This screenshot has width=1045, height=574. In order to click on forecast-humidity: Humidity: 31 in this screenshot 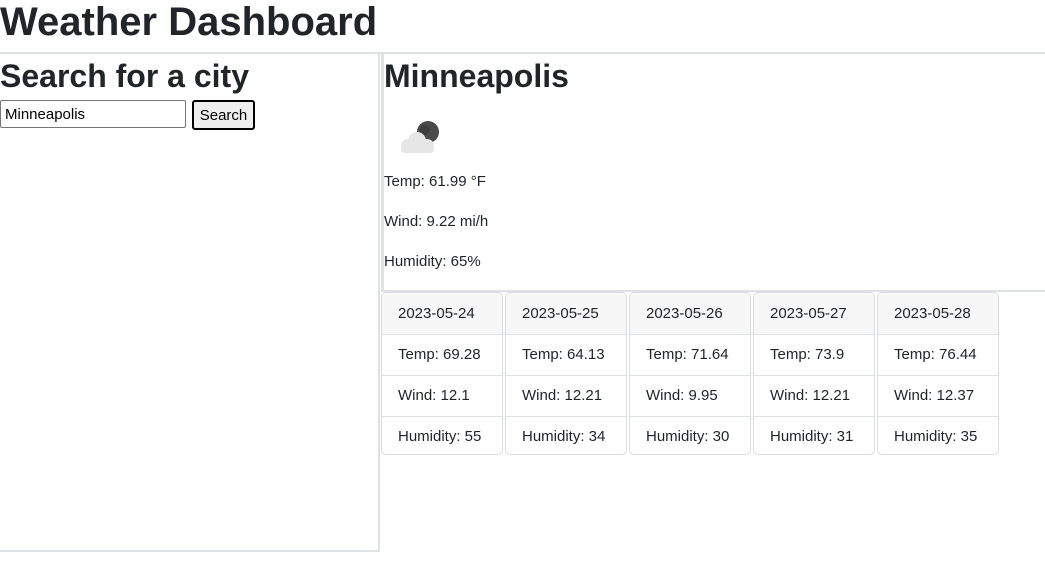, I will do `click(812, 436)`.